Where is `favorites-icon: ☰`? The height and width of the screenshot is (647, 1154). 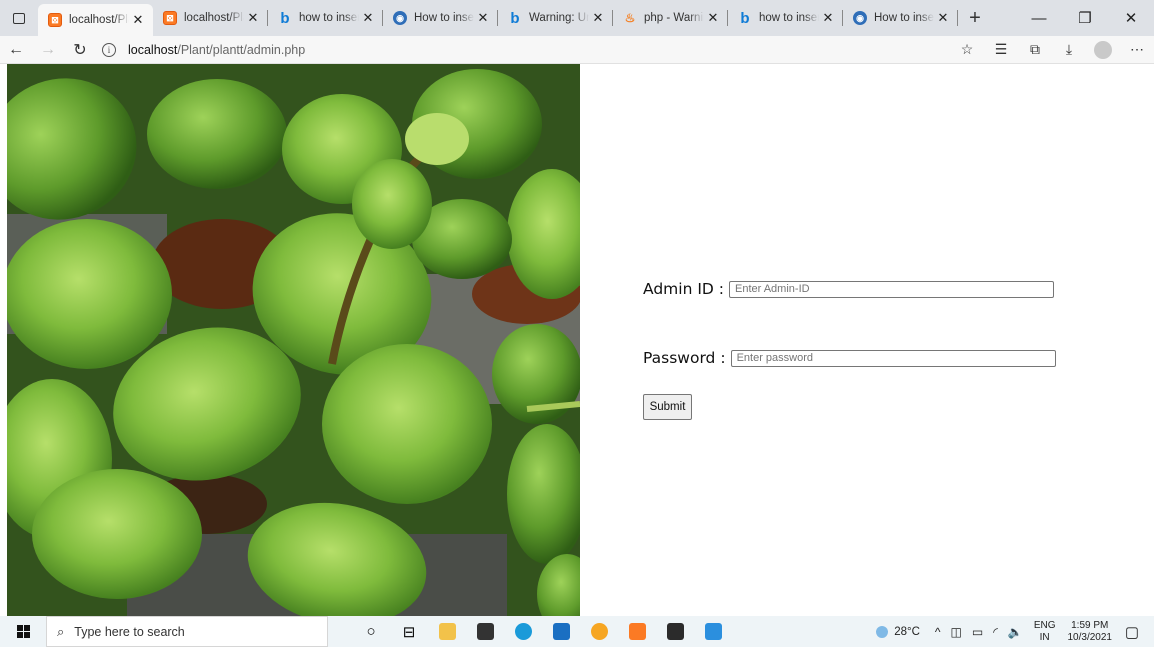
favorites-icon: ☰ is located at coordinates (1001, 49).